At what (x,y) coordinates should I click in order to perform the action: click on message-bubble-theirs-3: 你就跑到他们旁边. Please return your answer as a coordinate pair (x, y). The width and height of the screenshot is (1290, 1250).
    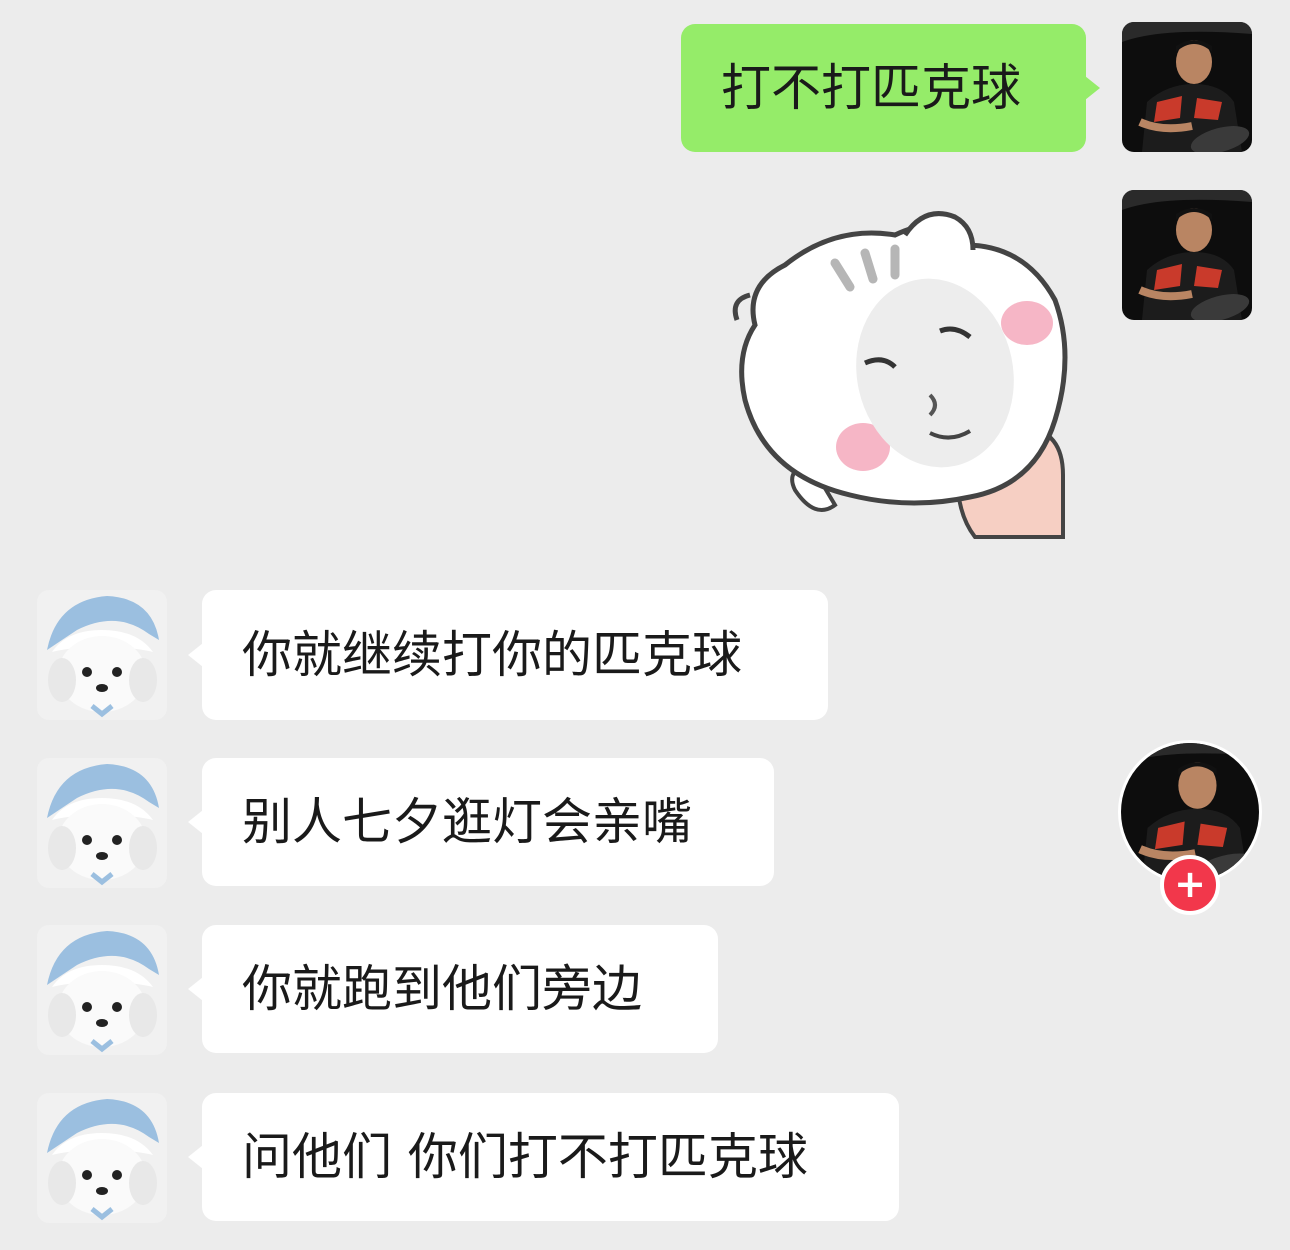
    Looking at the image, I should click on (453, 989).